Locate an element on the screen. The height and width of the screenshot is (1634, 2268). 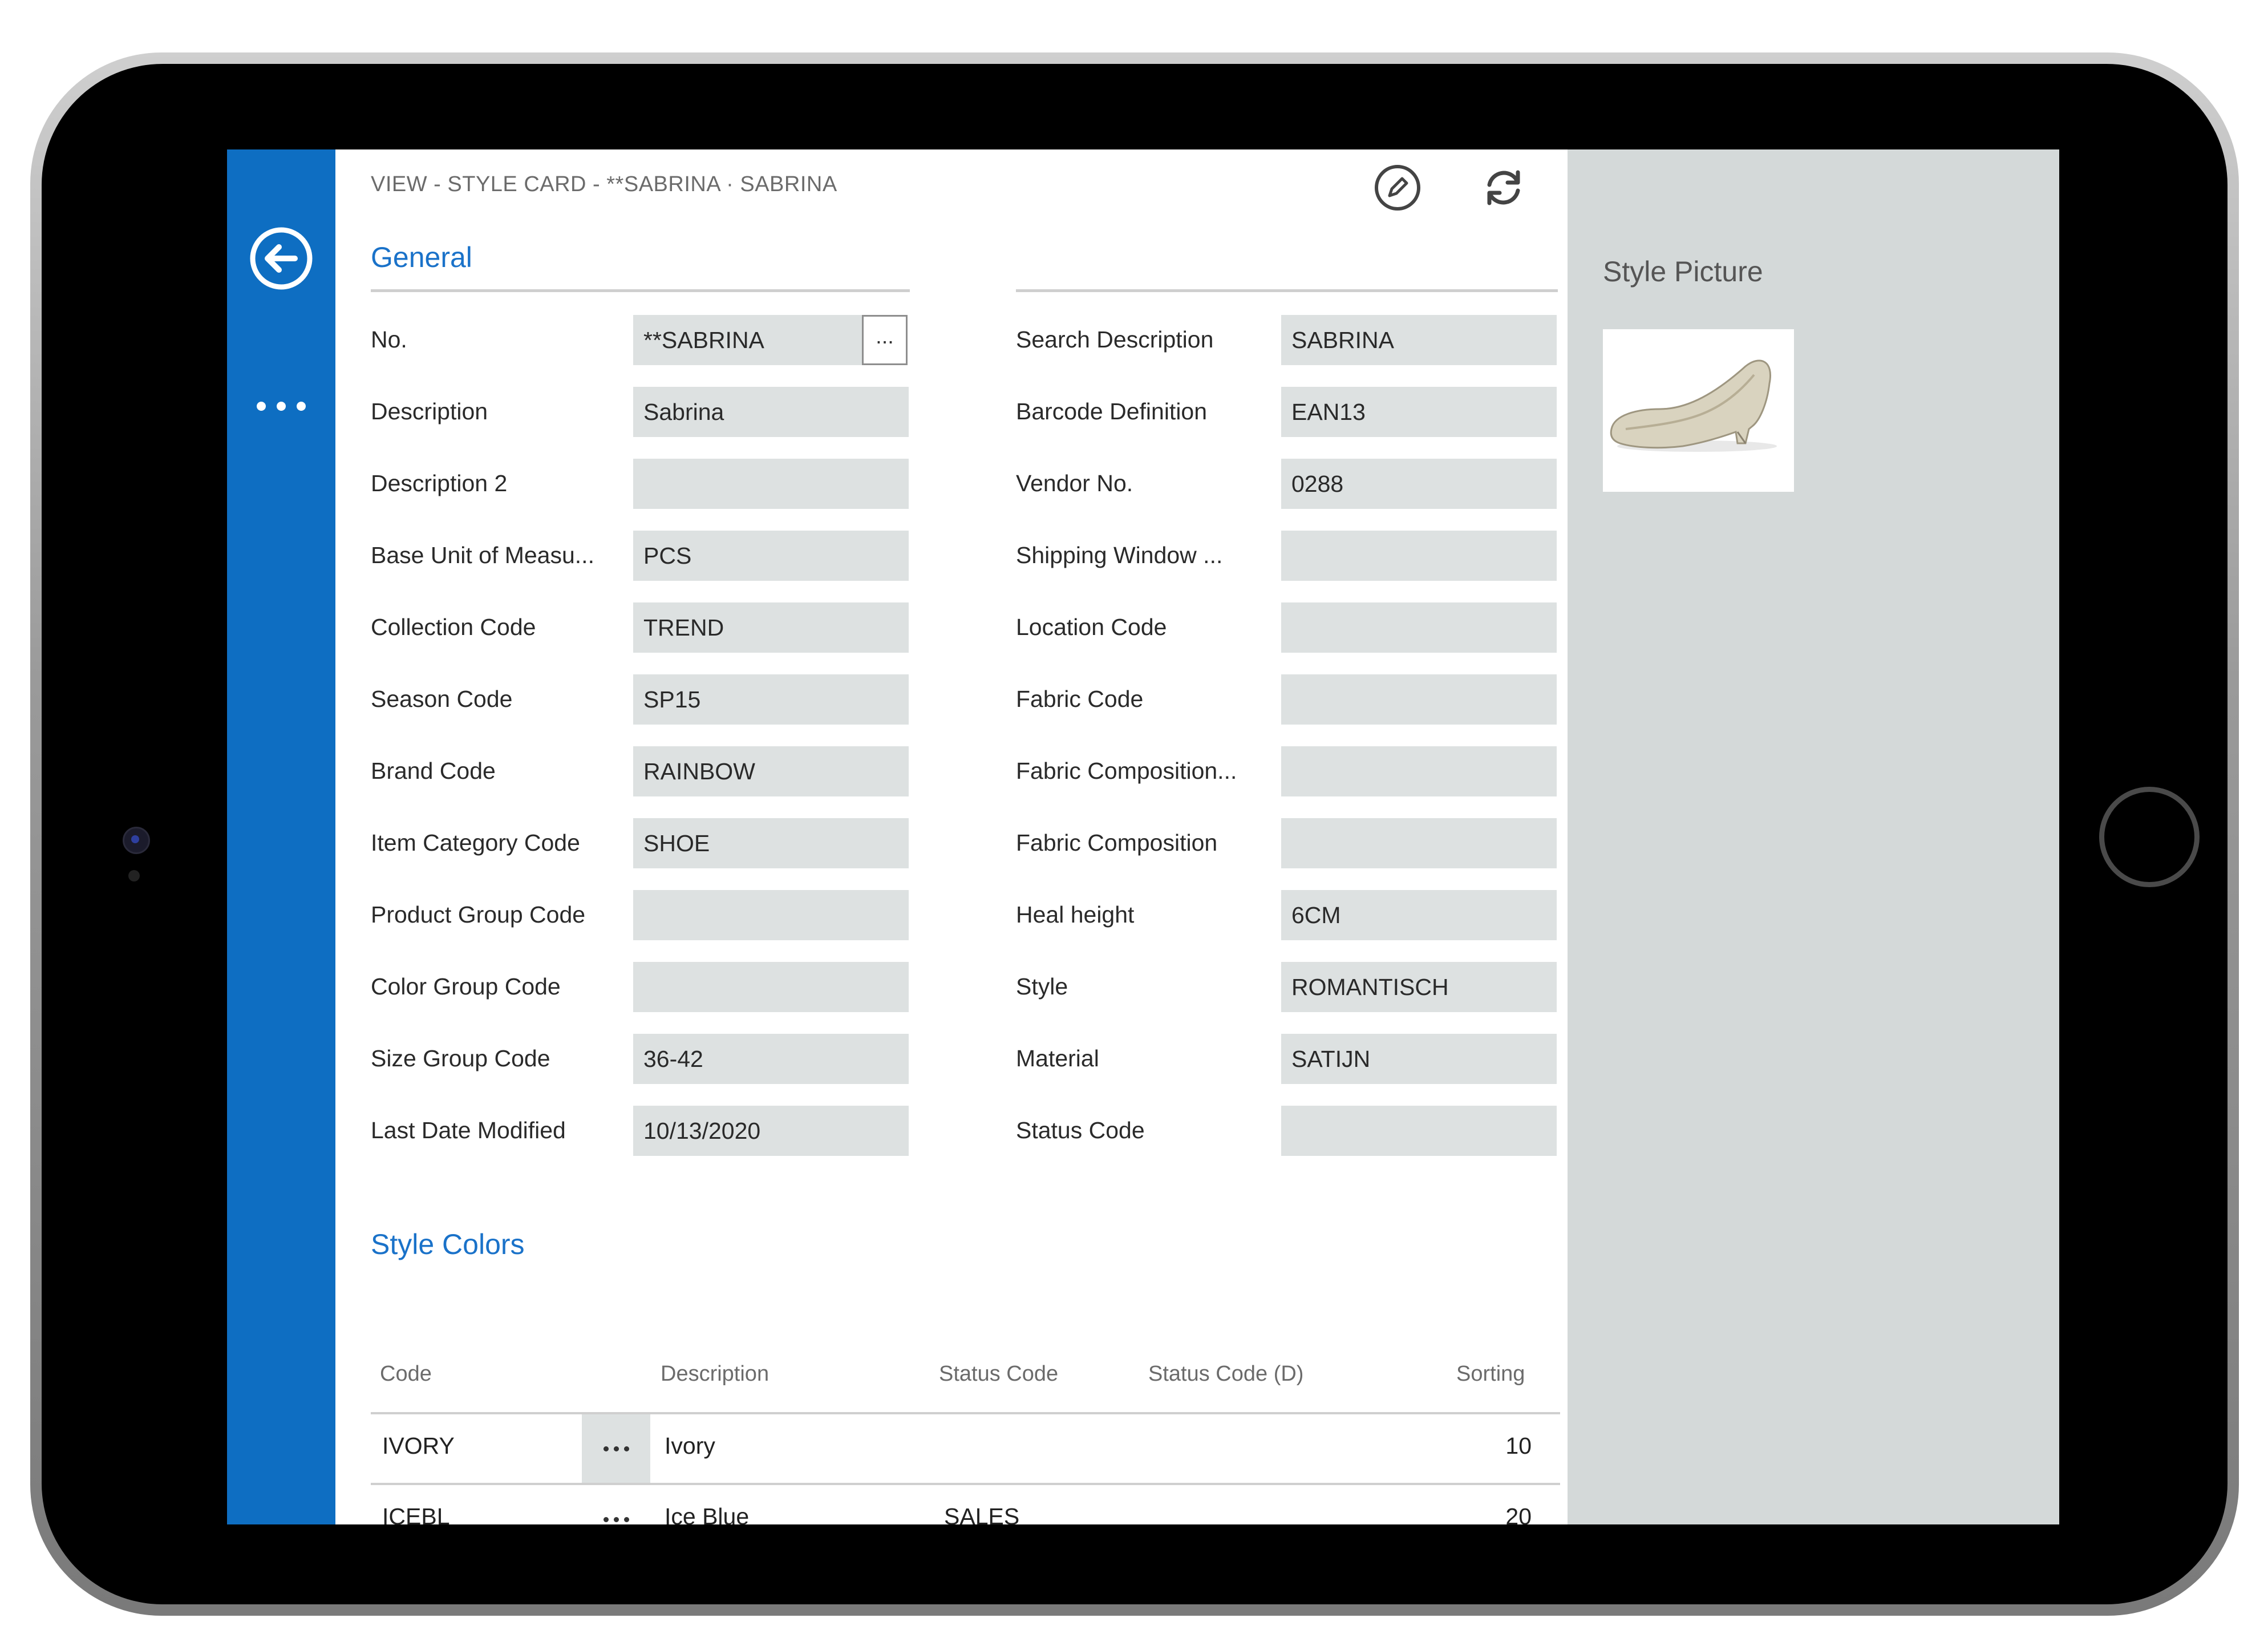
status-code-field is located at coordinates (1419, 1131).